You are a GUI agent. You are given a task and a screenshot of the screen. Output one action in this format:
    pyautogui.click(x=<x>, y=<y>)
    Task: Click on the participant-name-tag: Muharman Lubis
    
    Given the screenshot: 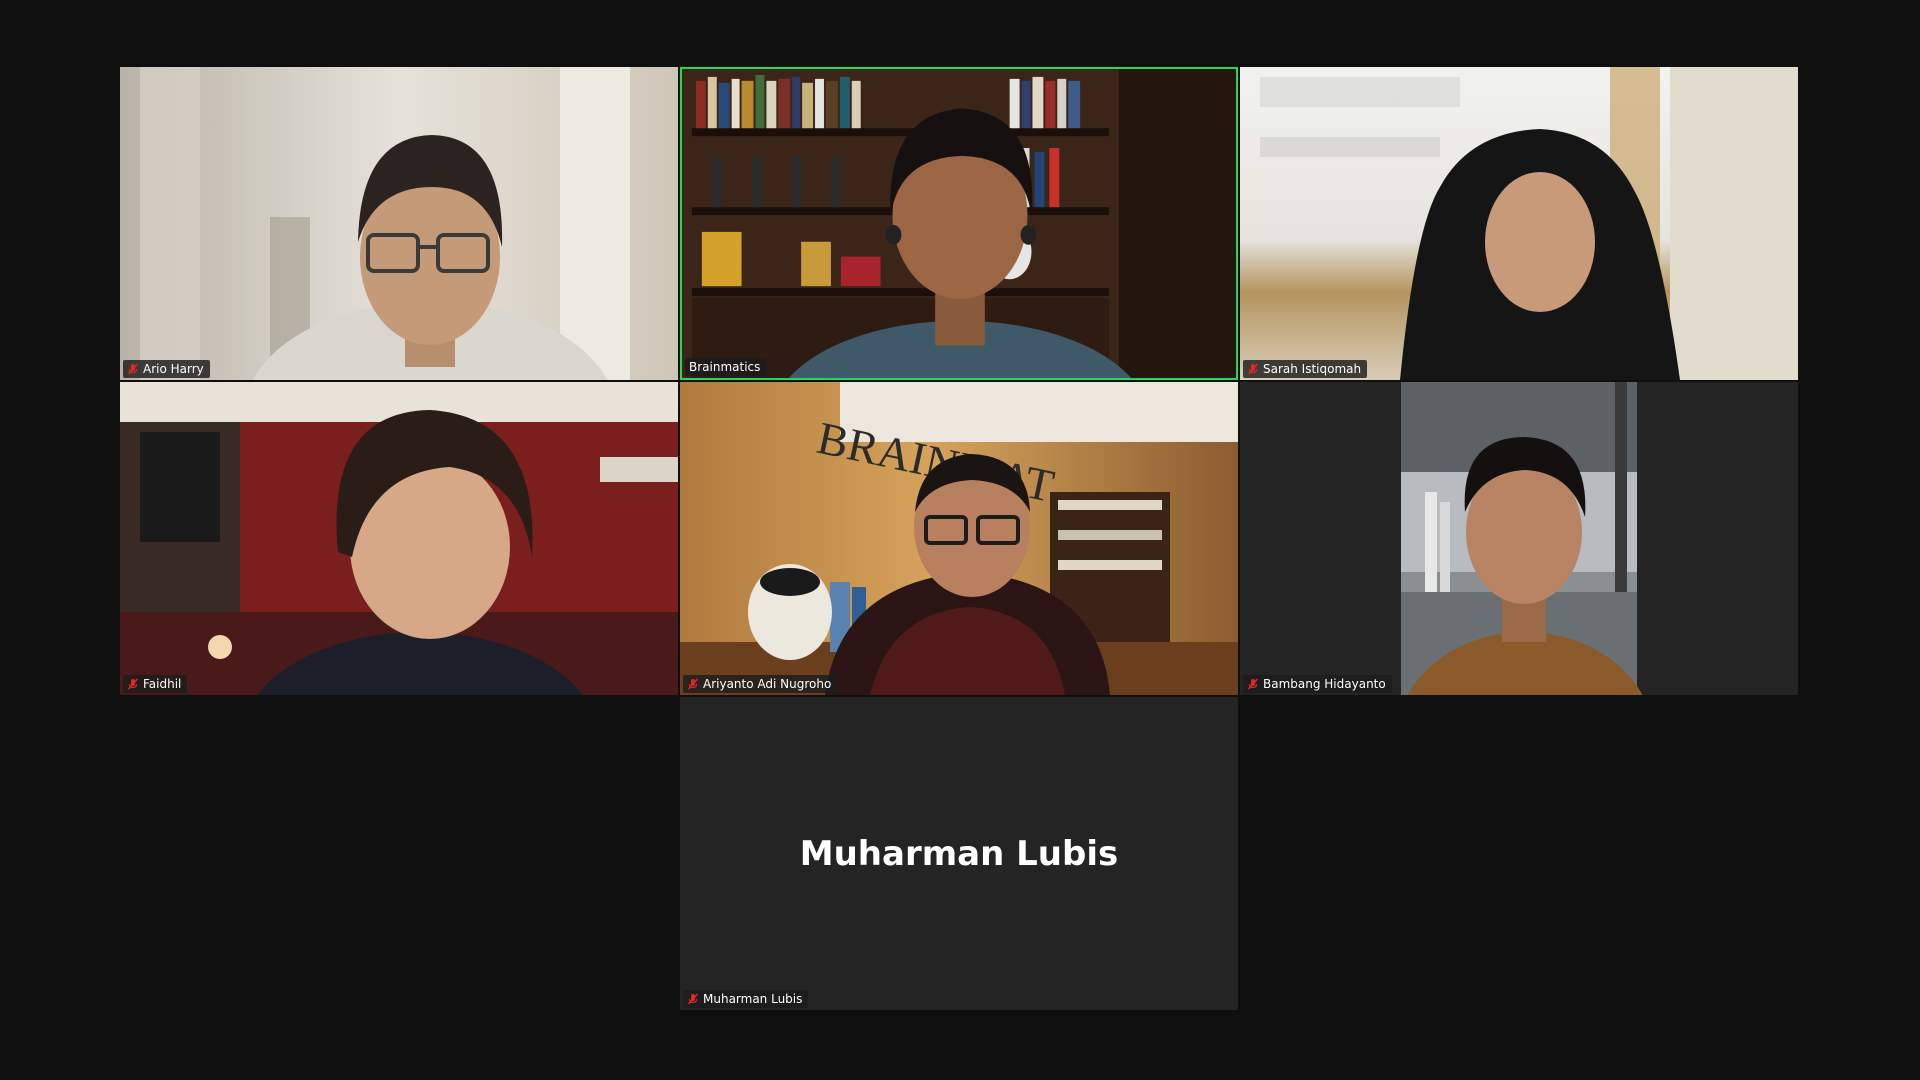 What is the action you would take?
    pyautogui.click(x=746, y=999)
    